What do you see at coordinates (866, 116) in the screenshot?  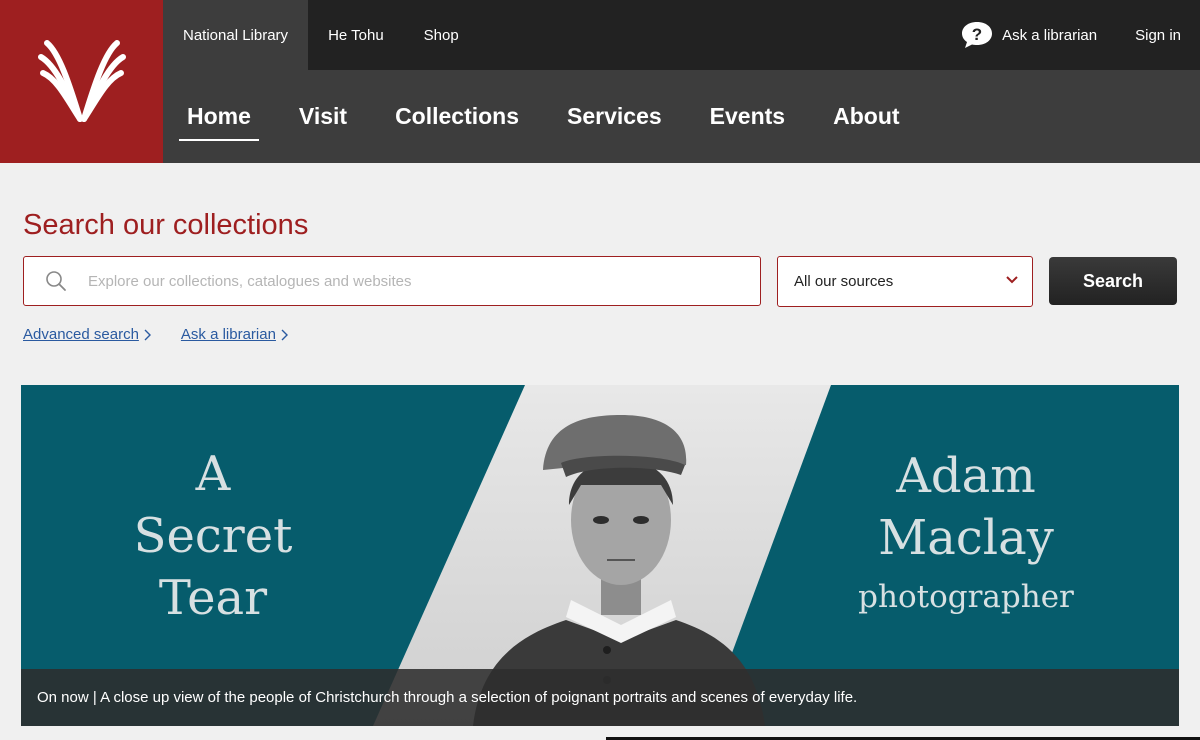 I see `nav-about: About` at bounding box center [866, 116].